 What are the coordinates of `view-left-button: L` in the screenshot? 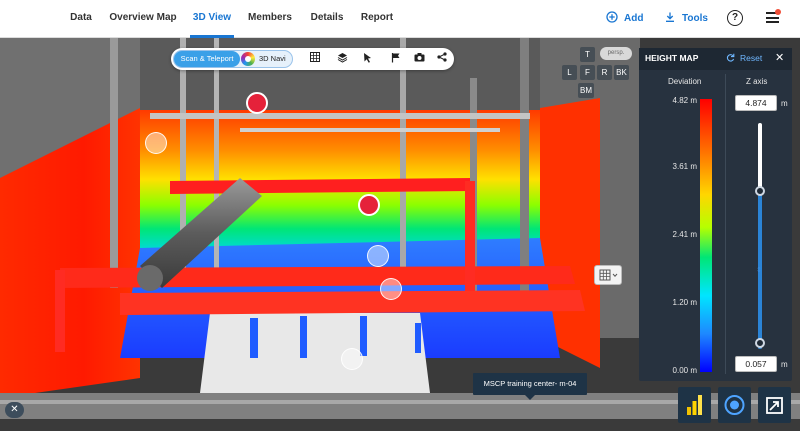 It's located at (569, 72).